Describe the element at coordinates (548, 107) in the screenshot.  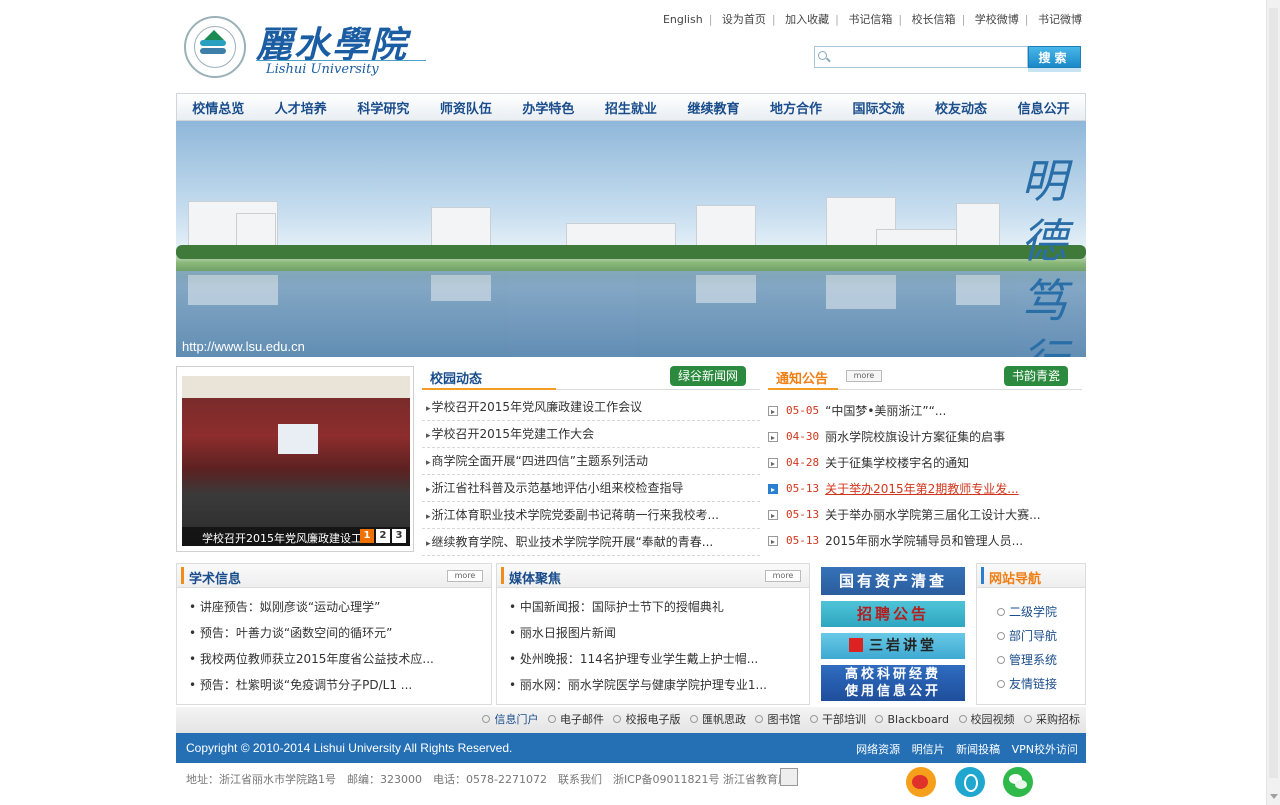
I see `nav-item-features: 办学特色` at that location.